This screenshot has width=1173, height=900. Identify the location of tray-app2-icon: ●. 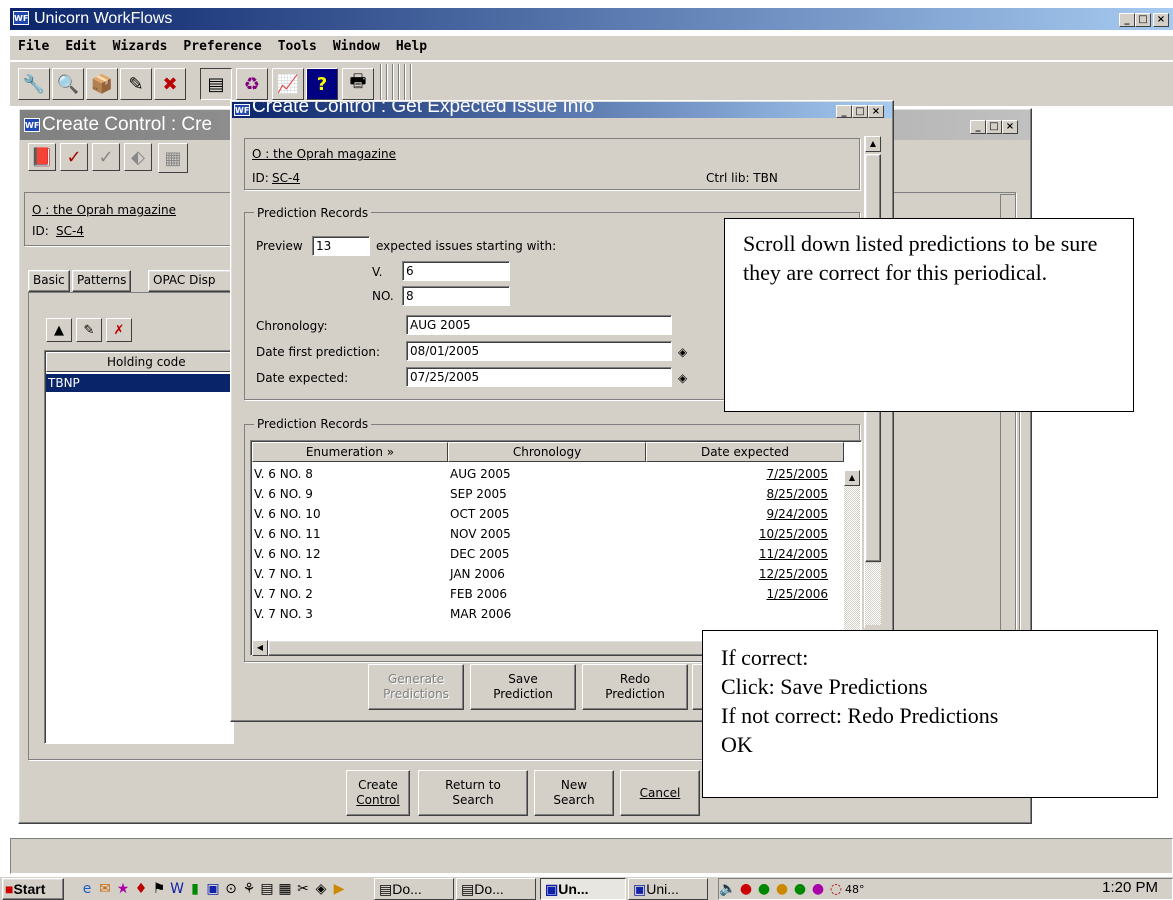
(764, 889).